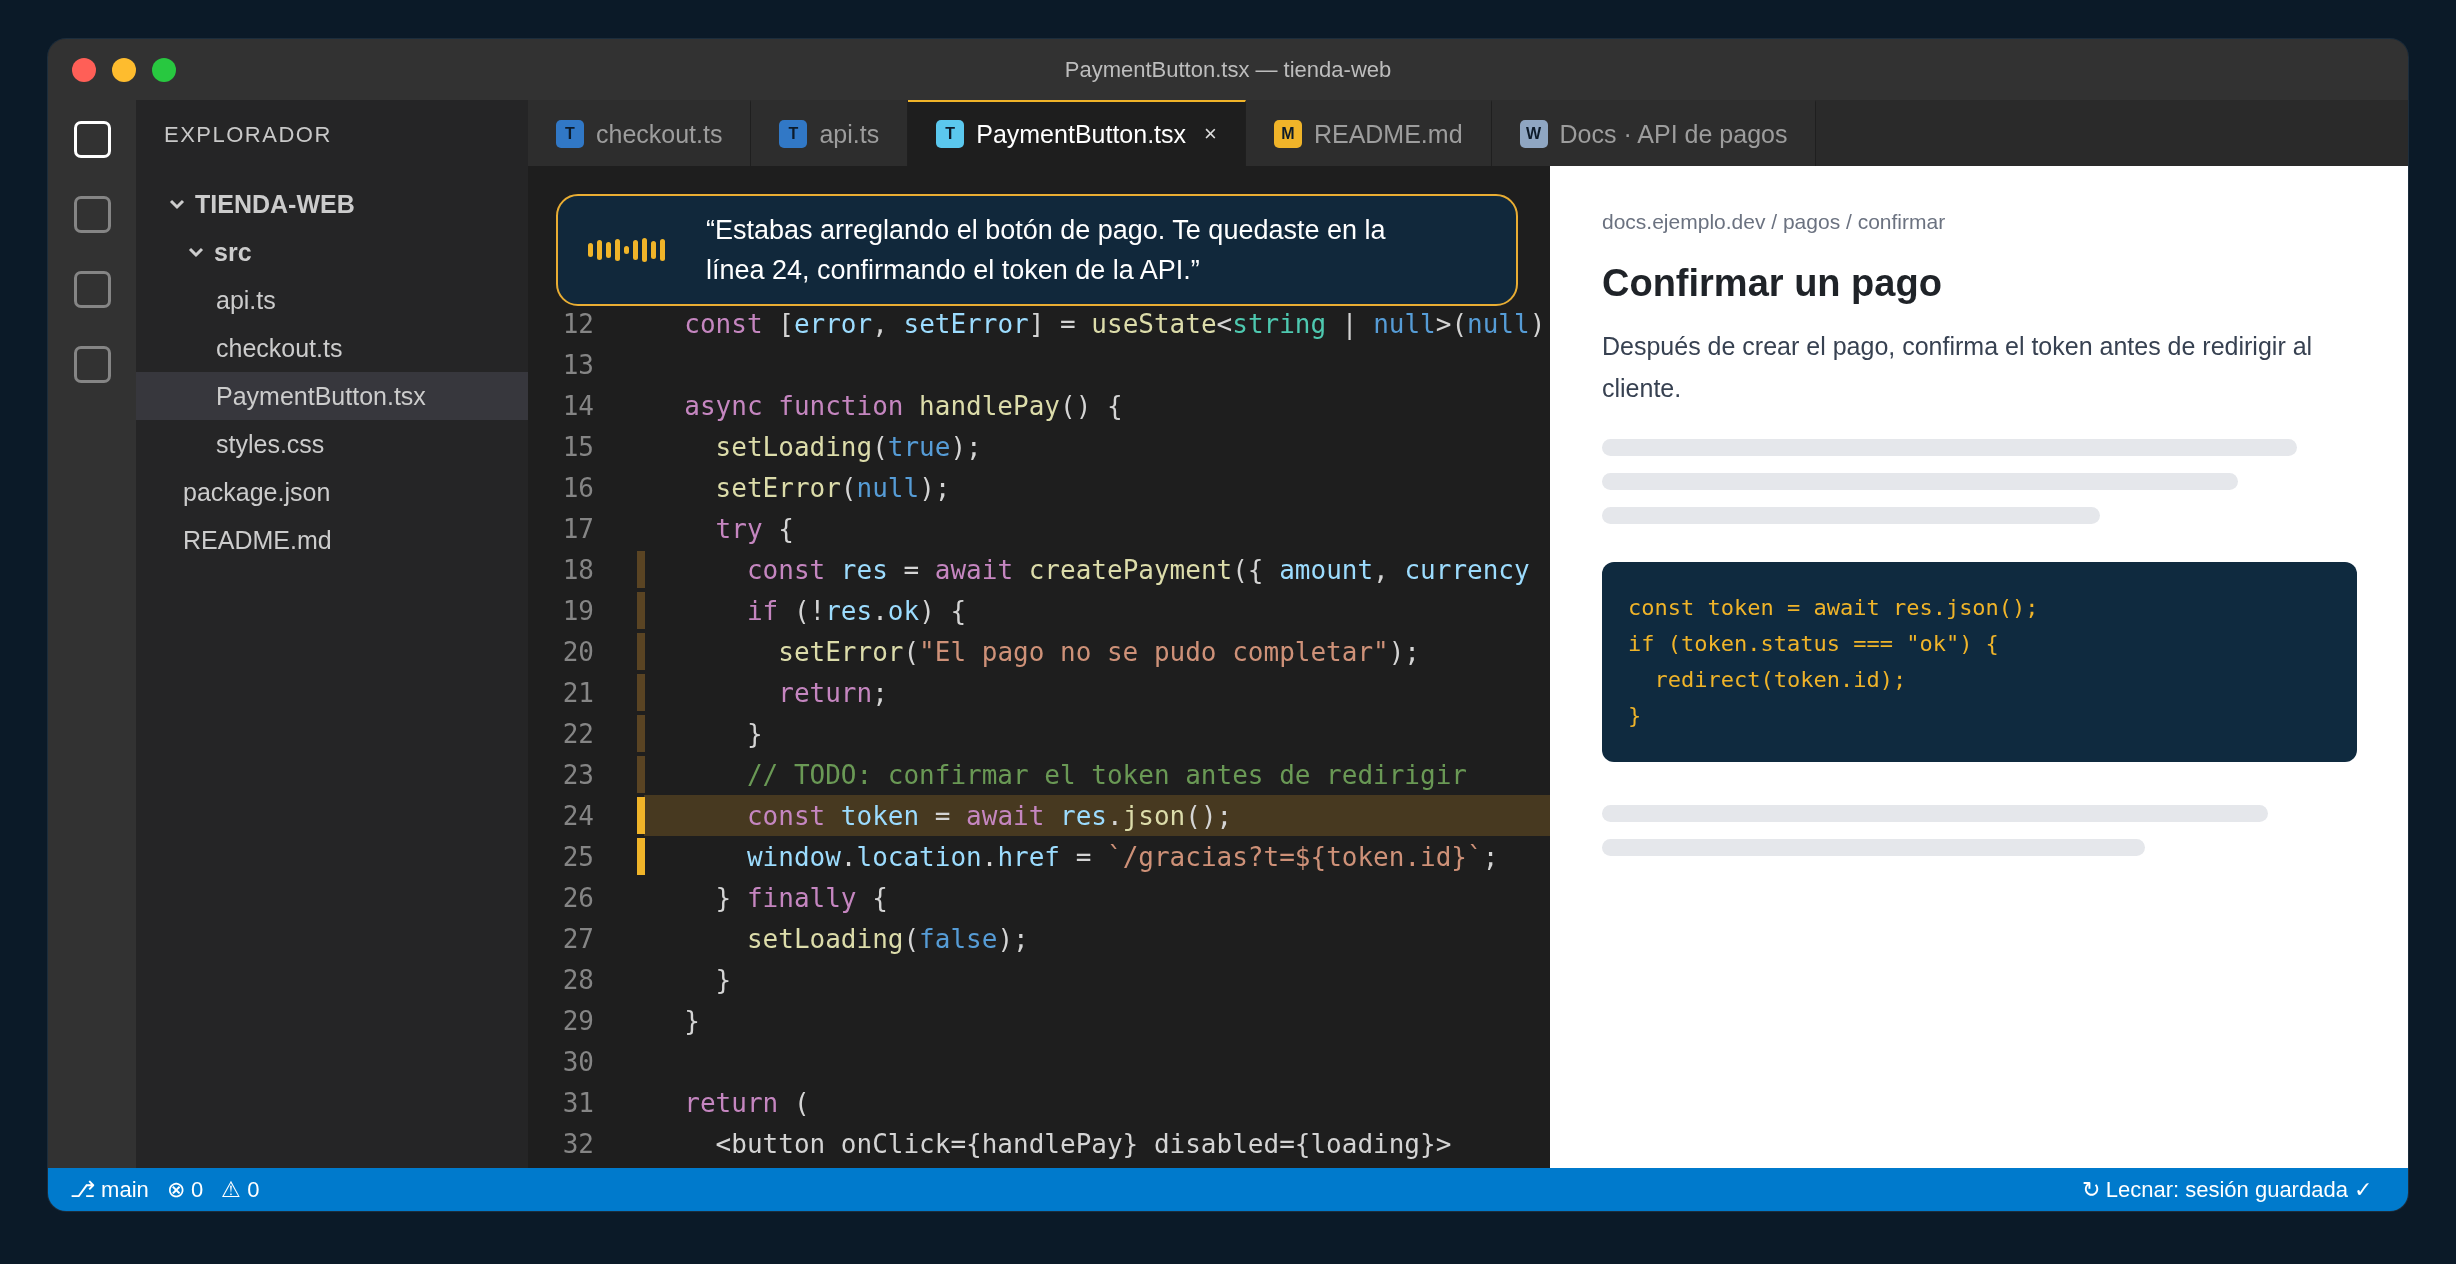 The height and width of the screenshot is (1264, 2456). What do you see at coordinates (577, 610) in the screenshot?
I see `line-number: 19` at bounding box center [577, 610].